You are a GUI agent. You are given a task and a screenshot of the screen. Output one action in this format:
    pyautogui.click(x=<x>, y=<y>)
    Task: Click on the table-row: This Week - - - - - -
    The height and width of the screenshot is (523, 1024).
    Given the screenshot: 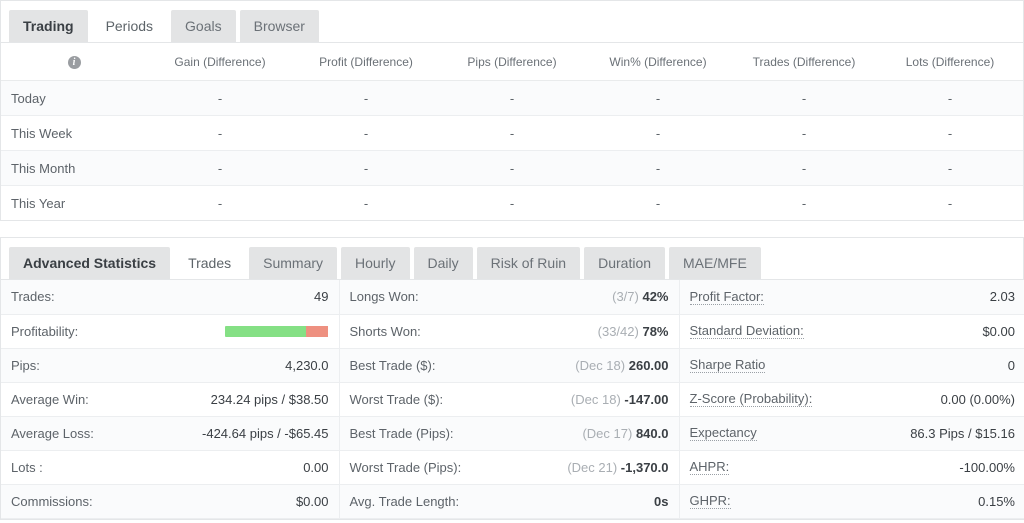 What is the action you would take?
    pyautogui.click(x=512, y=133)
    